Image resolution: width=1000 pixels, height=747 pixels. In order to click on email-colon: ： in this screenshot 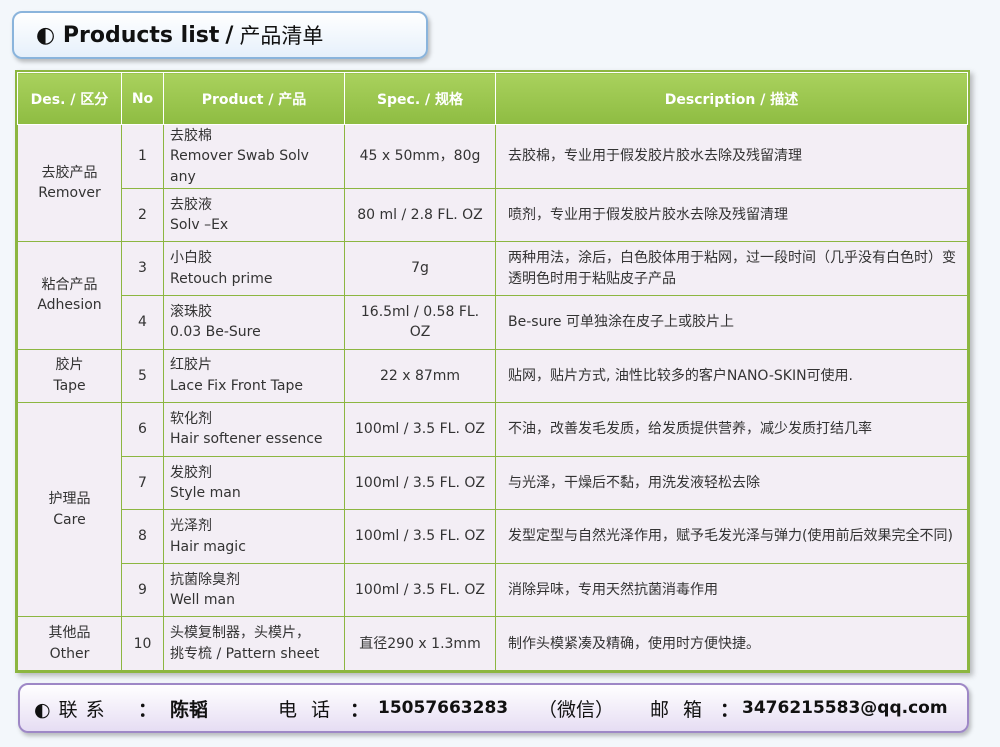, I will do `click(730, 709)`.